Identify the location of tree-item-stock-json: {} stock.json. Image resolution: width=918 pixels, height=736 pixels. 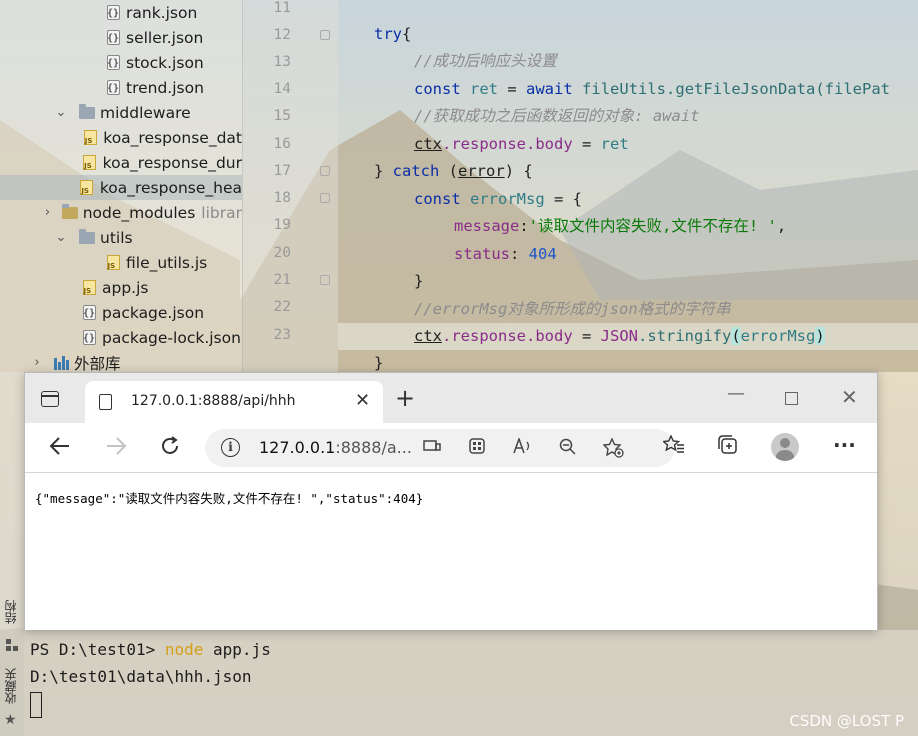
(121, 62).